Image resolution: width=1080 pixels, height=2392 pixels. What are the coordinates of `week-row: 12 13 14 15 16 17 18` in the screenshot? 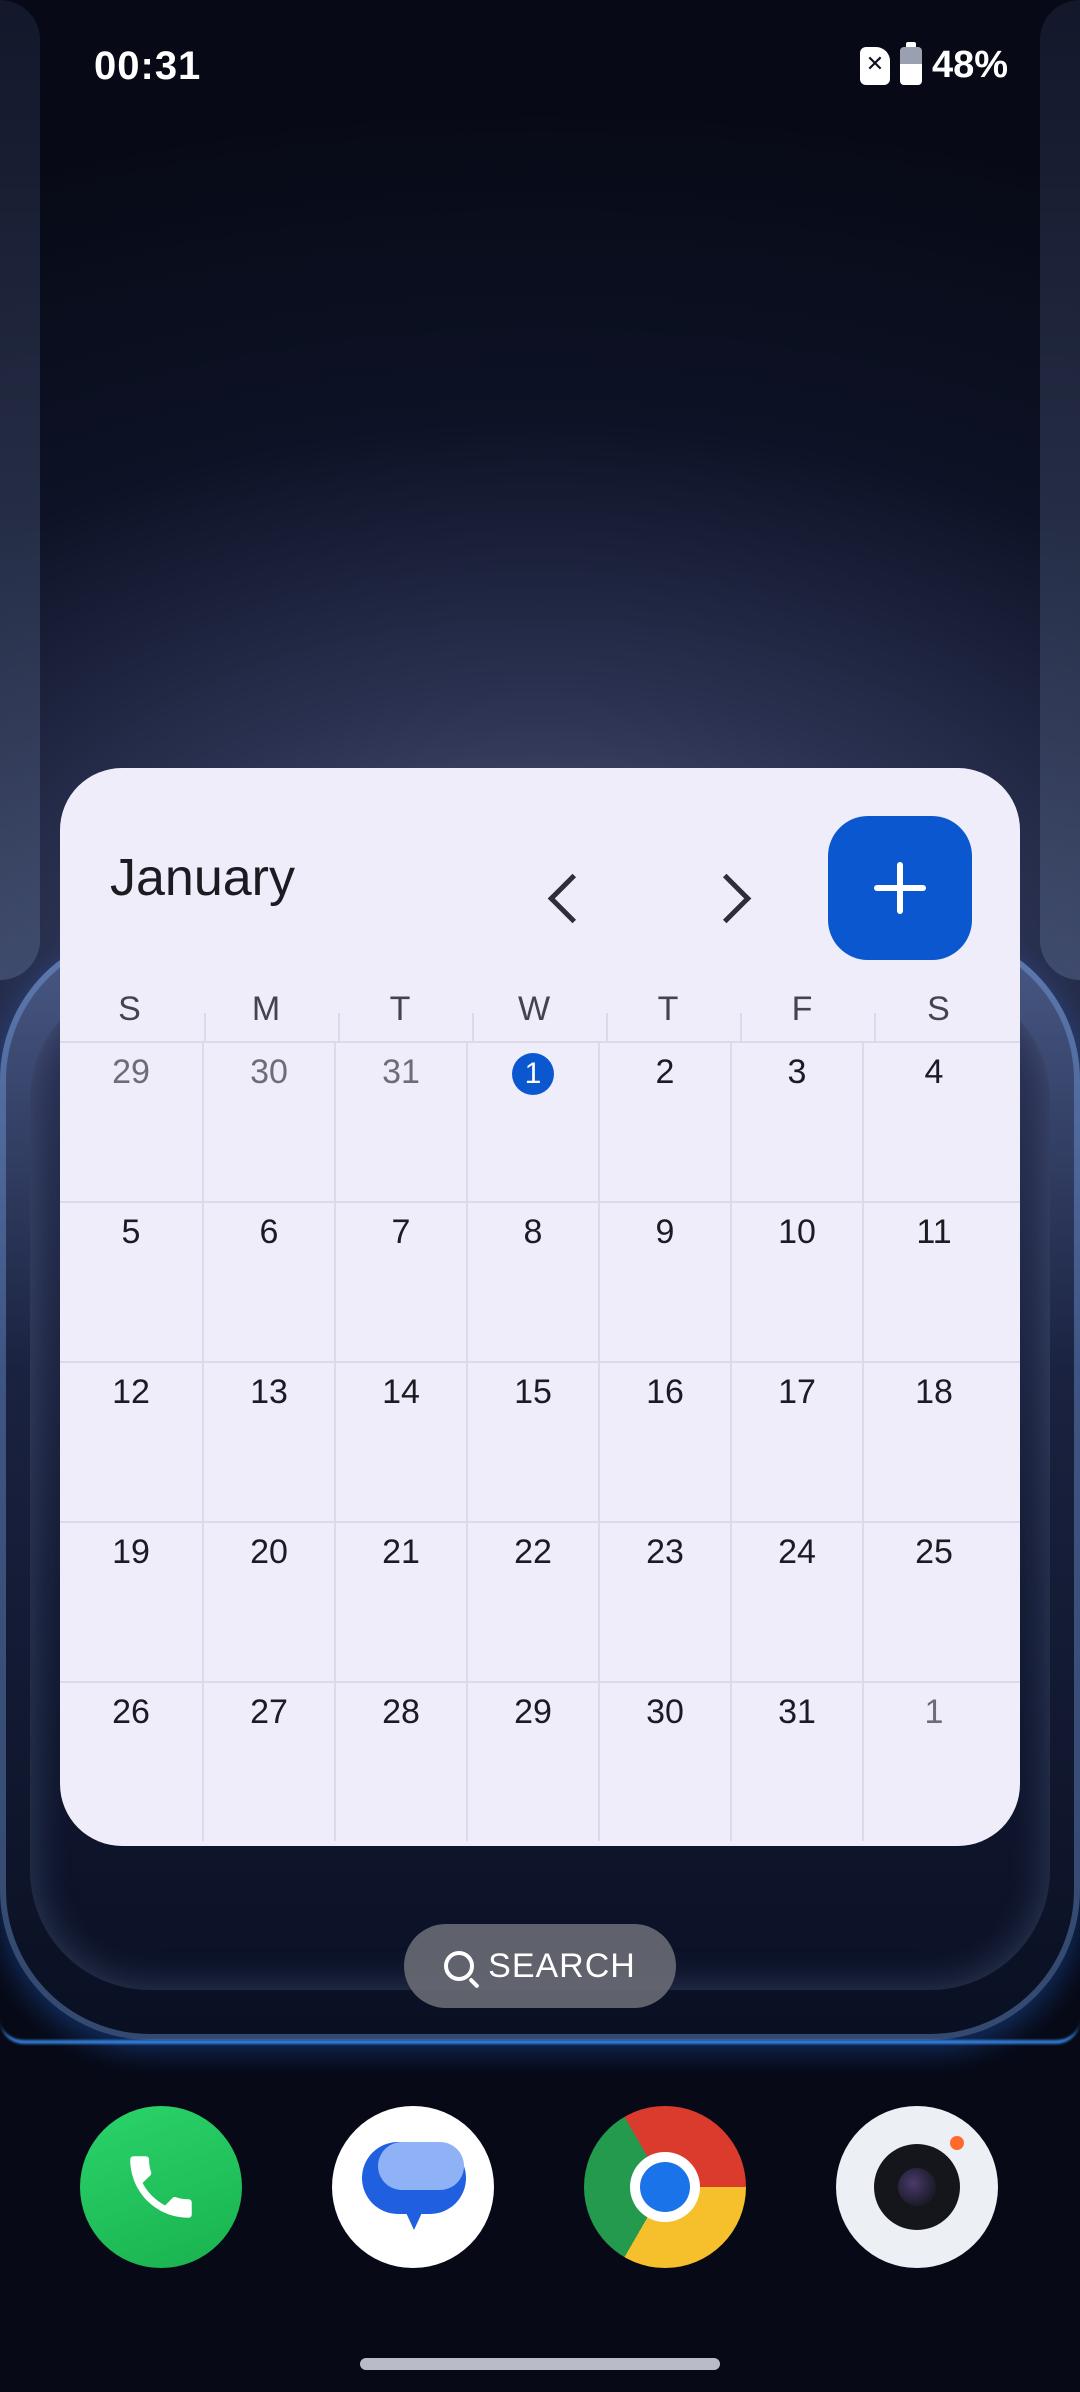 It's located at (540, 1441).